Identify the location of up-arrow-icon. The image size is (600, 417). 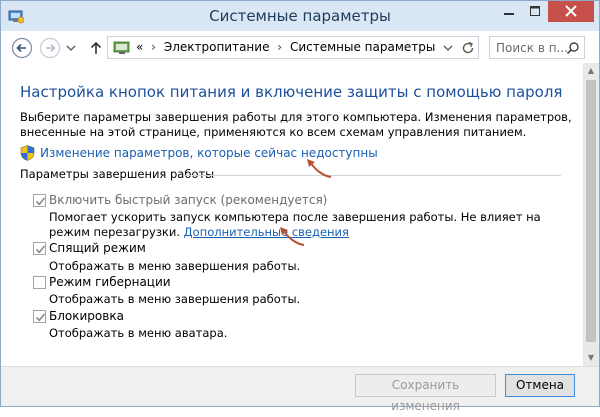
(96, 48).